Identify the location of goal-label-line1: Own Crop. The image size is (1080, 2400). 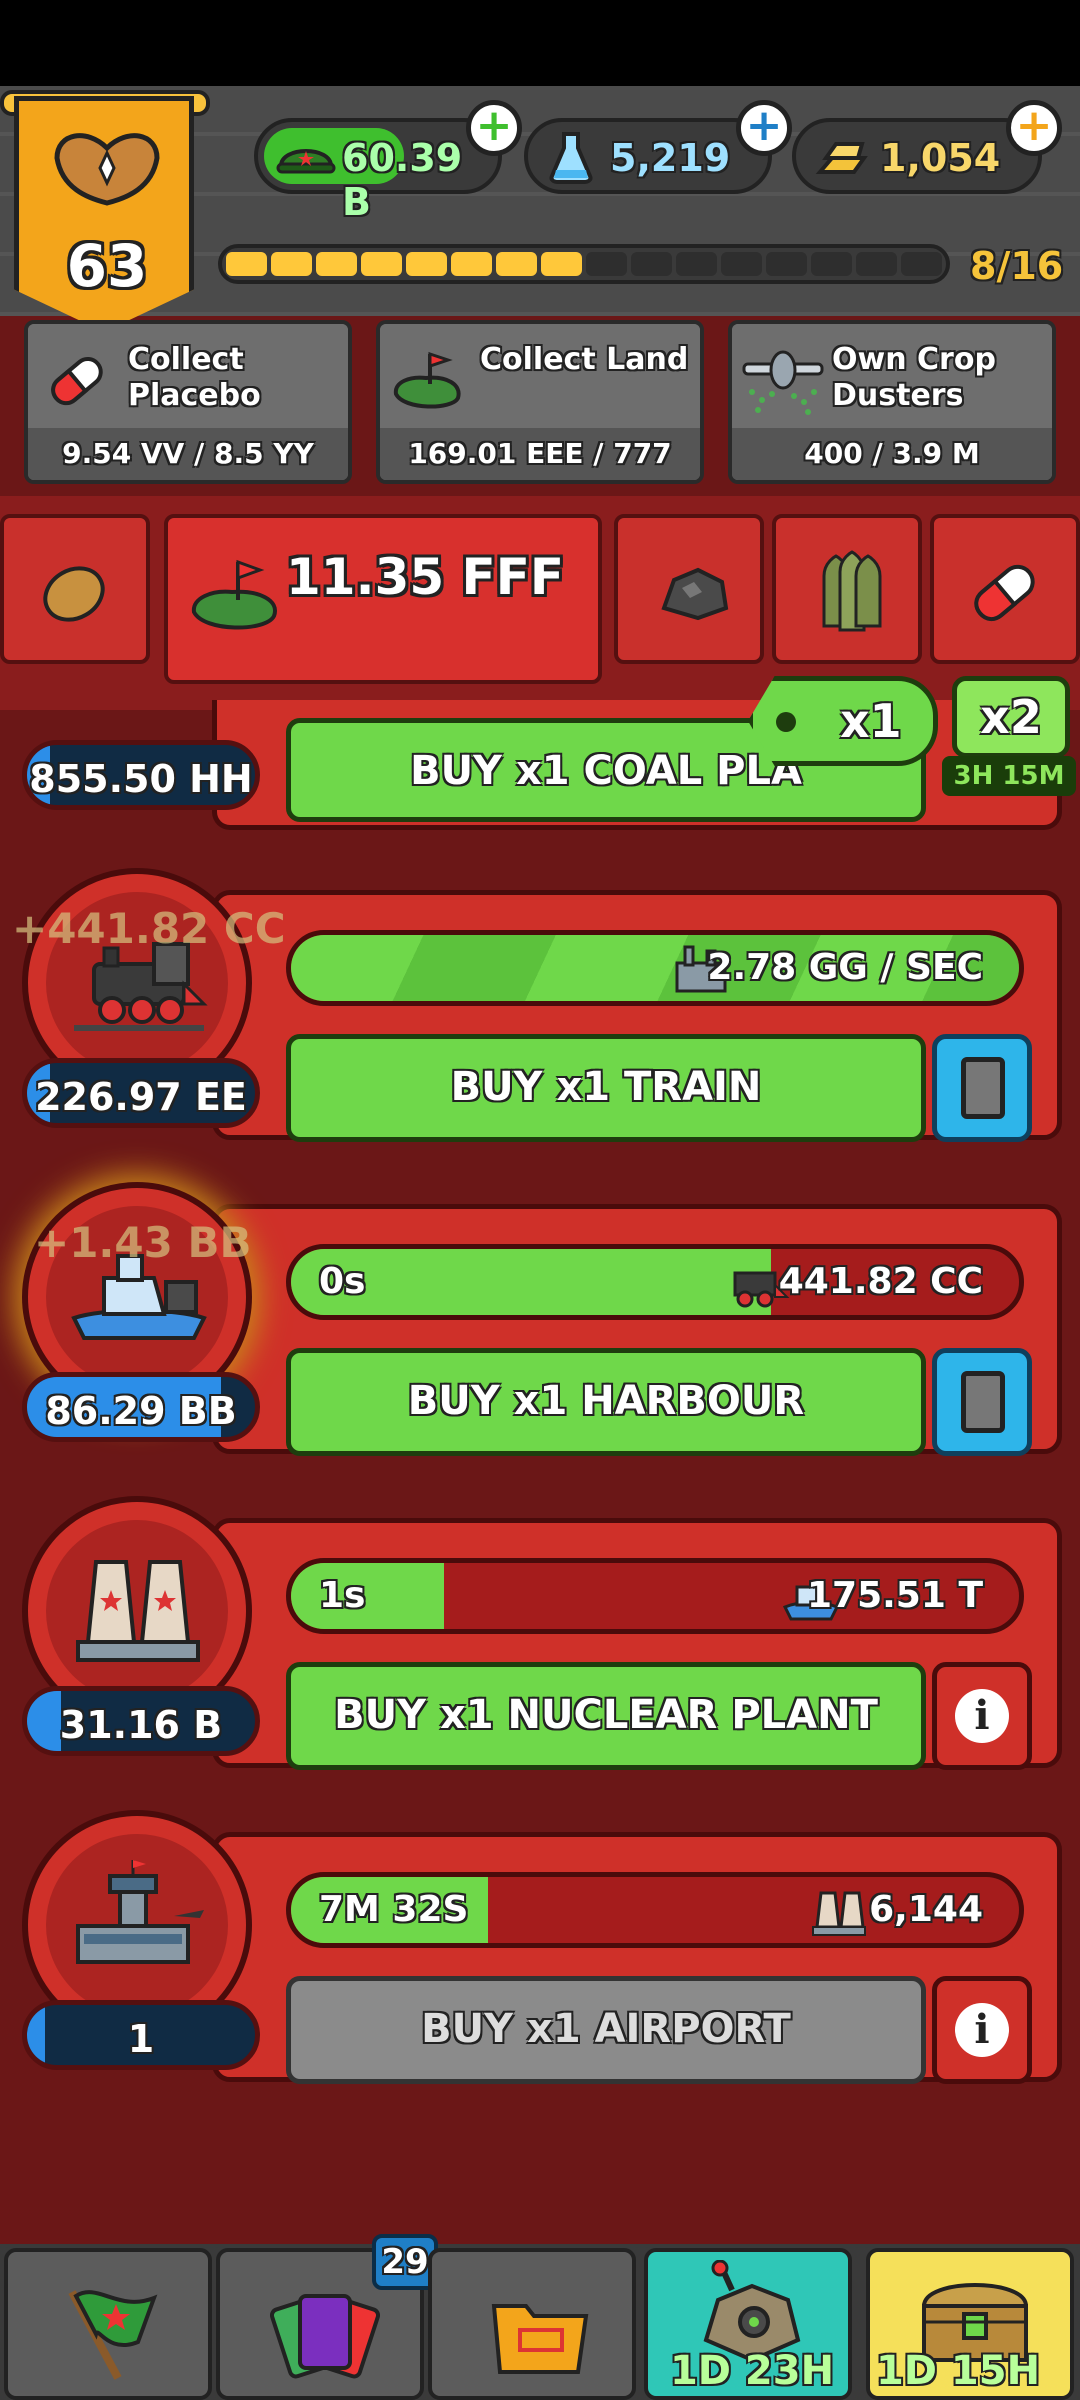
(914, 359).